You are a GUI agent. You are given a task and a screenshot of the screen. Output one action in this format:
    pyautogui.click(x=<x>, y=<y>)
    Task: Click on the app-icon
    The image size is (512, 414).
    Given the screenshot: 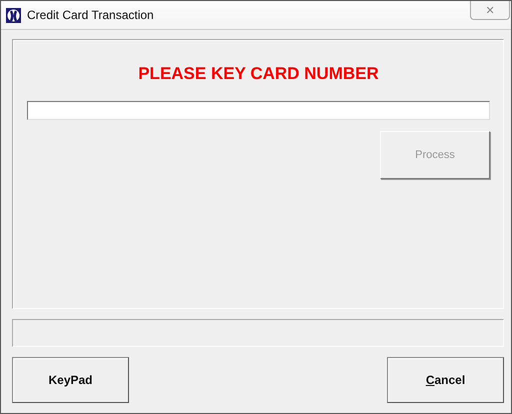 What is the action you would take?
    pyautogui.click(x=13, y=15)
    